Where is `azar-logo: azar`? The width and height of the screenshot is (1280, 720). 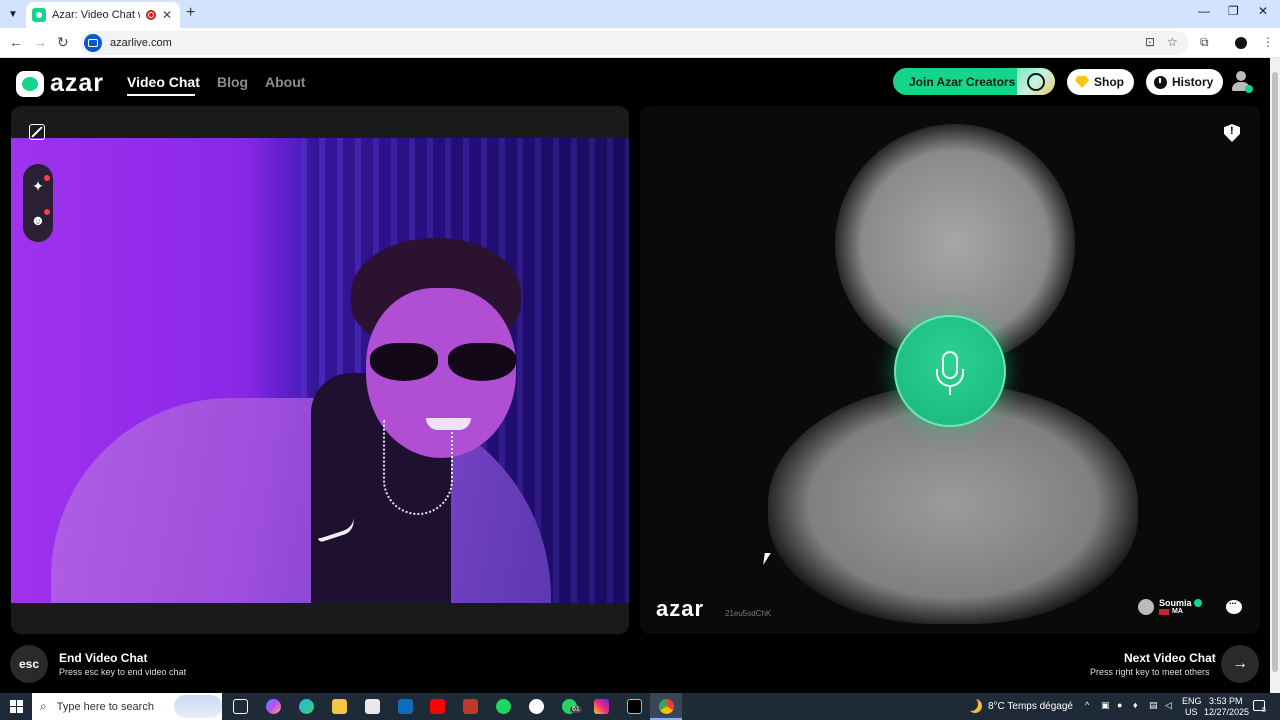 azar-logo: azar is located at coordinates (60, 83).